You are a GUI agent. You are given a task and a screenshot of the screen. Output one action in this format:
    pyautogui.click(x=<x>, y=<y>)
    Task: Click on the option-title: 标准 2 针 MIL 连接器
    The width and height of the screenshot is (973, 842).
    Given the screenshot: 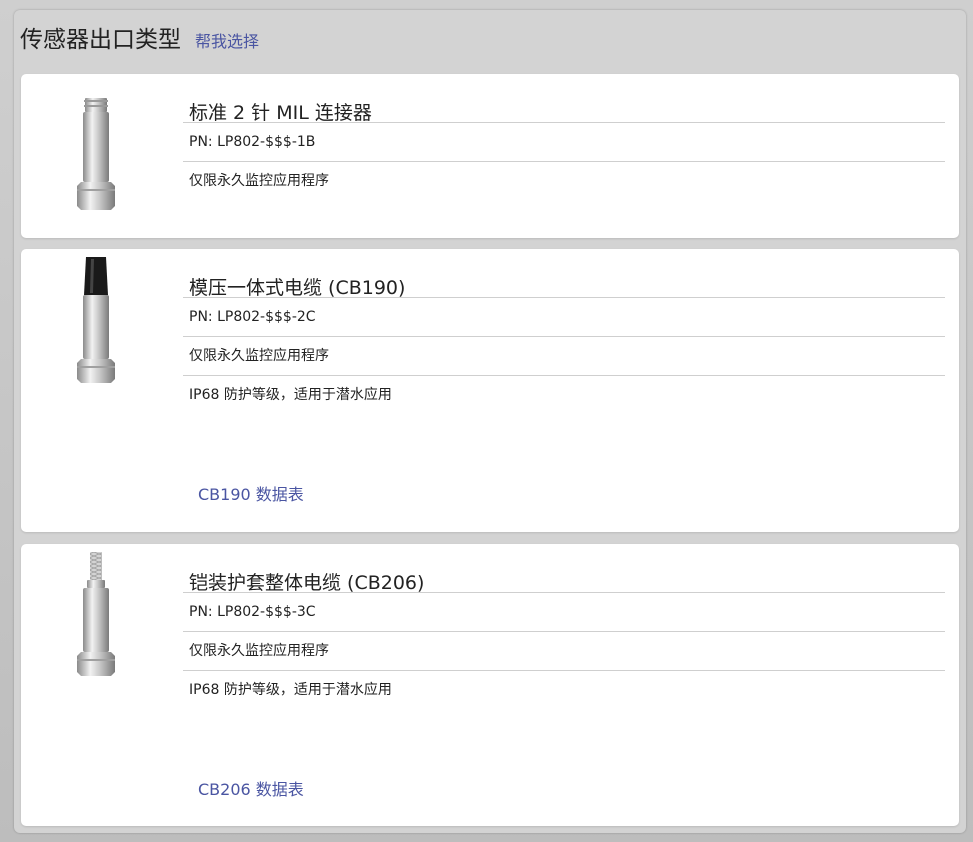 What is the action you would take?
    pyautogui.click(x=564, y=99)
    